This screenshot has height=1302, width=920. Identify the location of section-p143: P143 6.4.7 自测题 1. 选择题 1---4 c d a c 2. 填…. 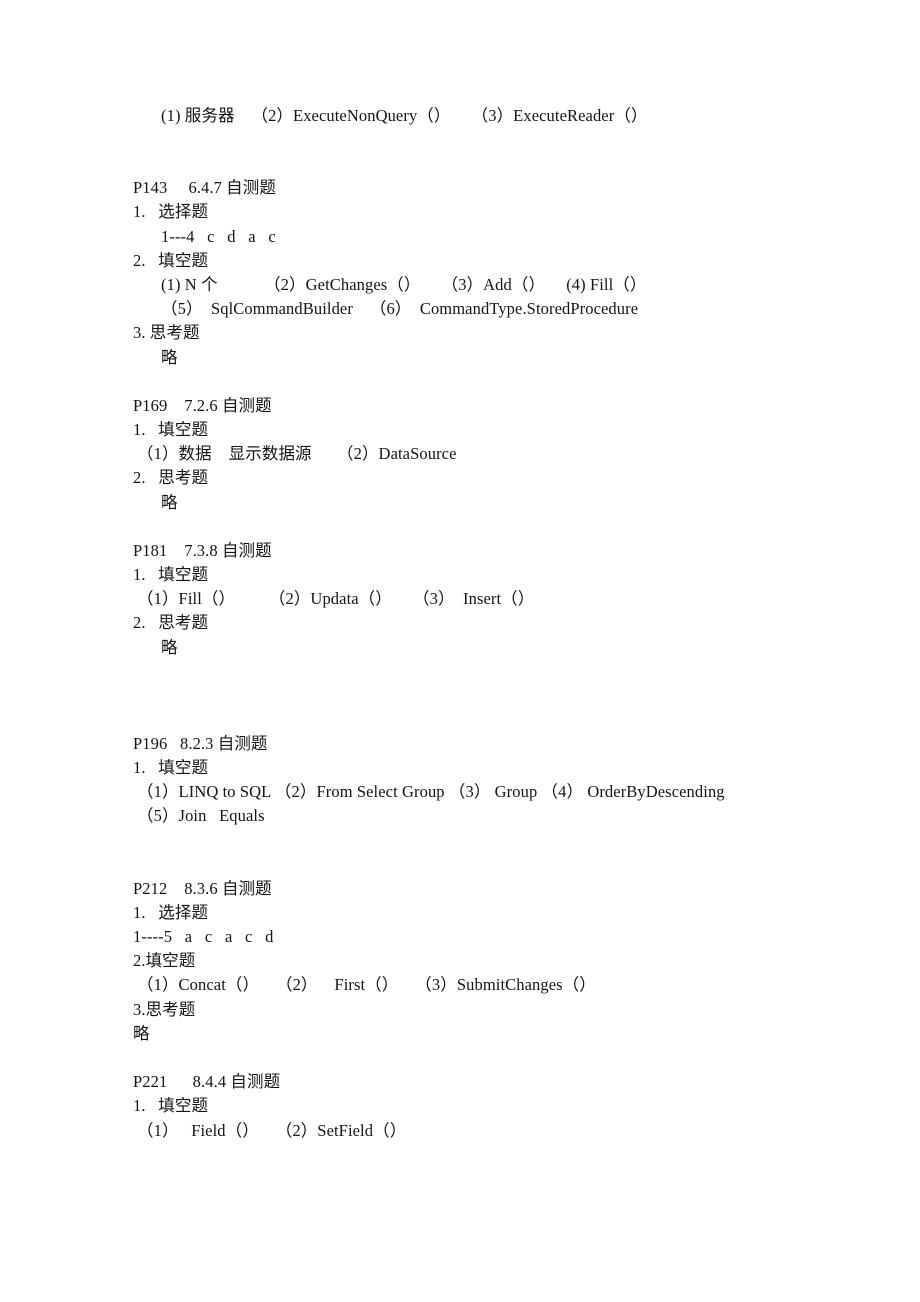
(460, 273).